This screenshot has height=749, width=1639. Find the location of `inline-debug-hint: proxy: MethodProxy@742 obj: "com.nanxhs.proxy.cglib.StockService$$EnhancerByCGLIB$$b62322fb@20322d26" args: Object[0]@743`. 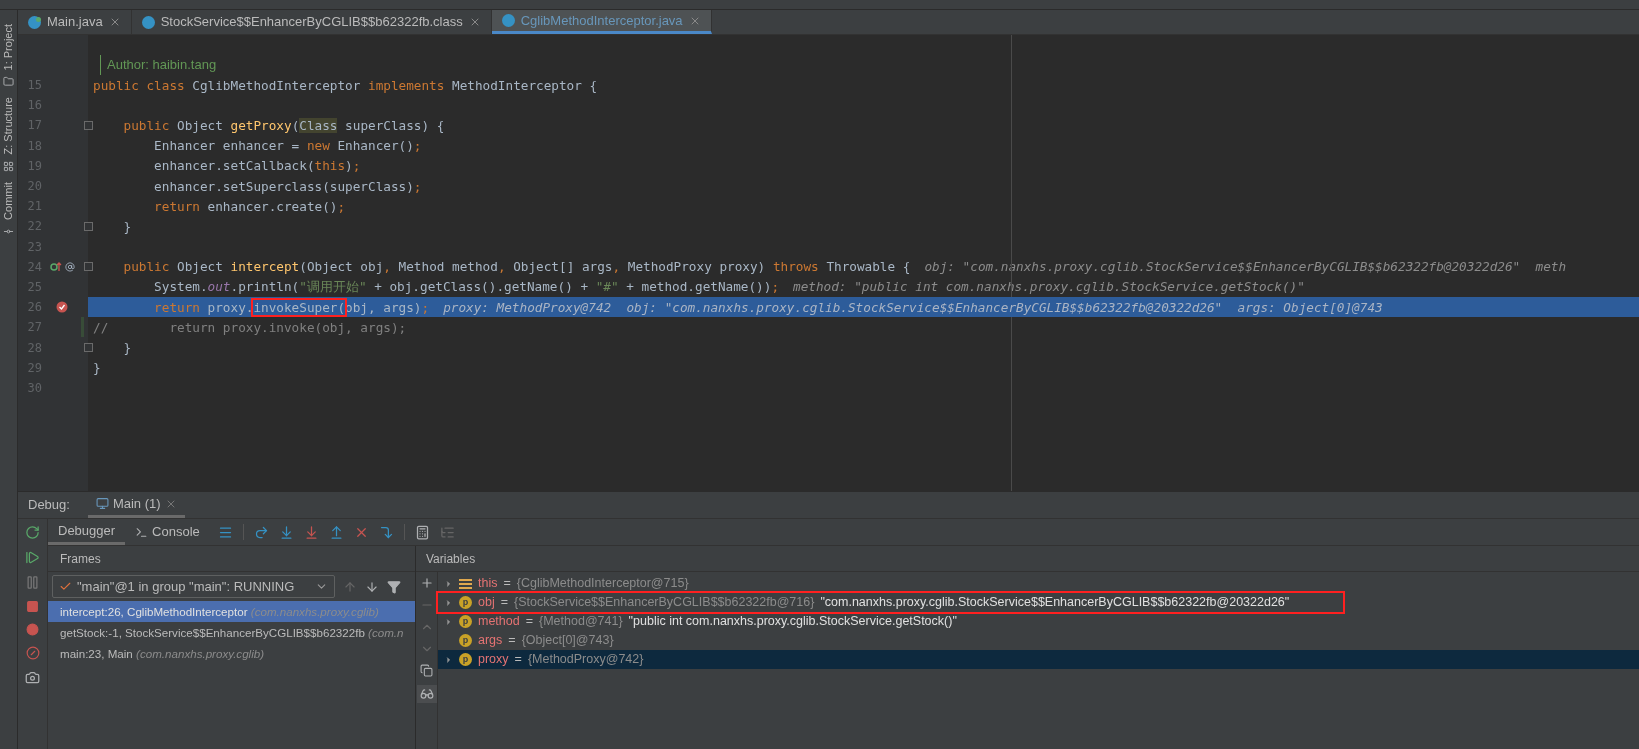

inline-debug-hint: proxy: MethodProxy@742 obj: "com.nanxhs.proxy.cglib.StockService$$EnhancerByCGLIB$$b62322fb@20322d26" args: Object[0]@743 is located at coordinates (913, 307).